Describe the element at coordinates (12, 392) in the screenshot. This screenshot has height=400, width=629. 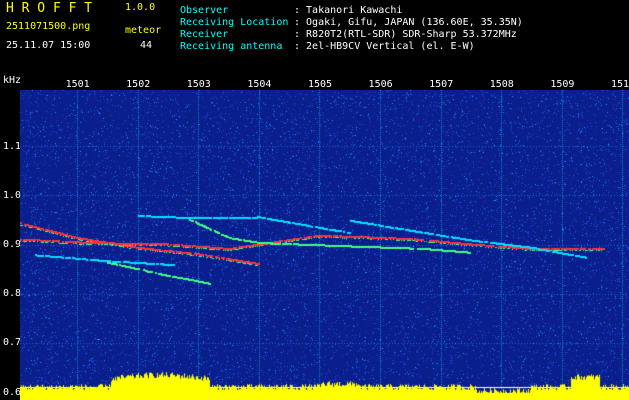
I see `y-tick-label: 0.6` at that location.